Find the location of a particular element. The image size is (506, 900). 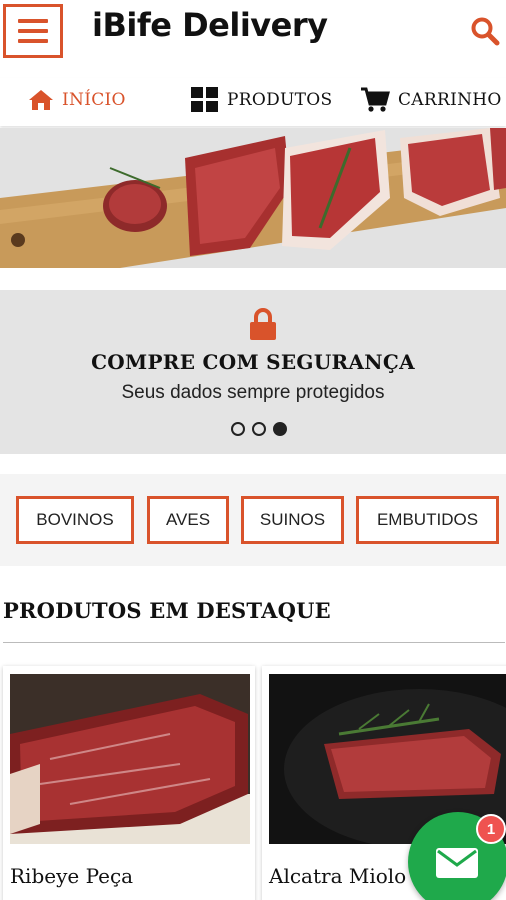

product-name: Ribeye Peça is located at coordinates (72, 876).